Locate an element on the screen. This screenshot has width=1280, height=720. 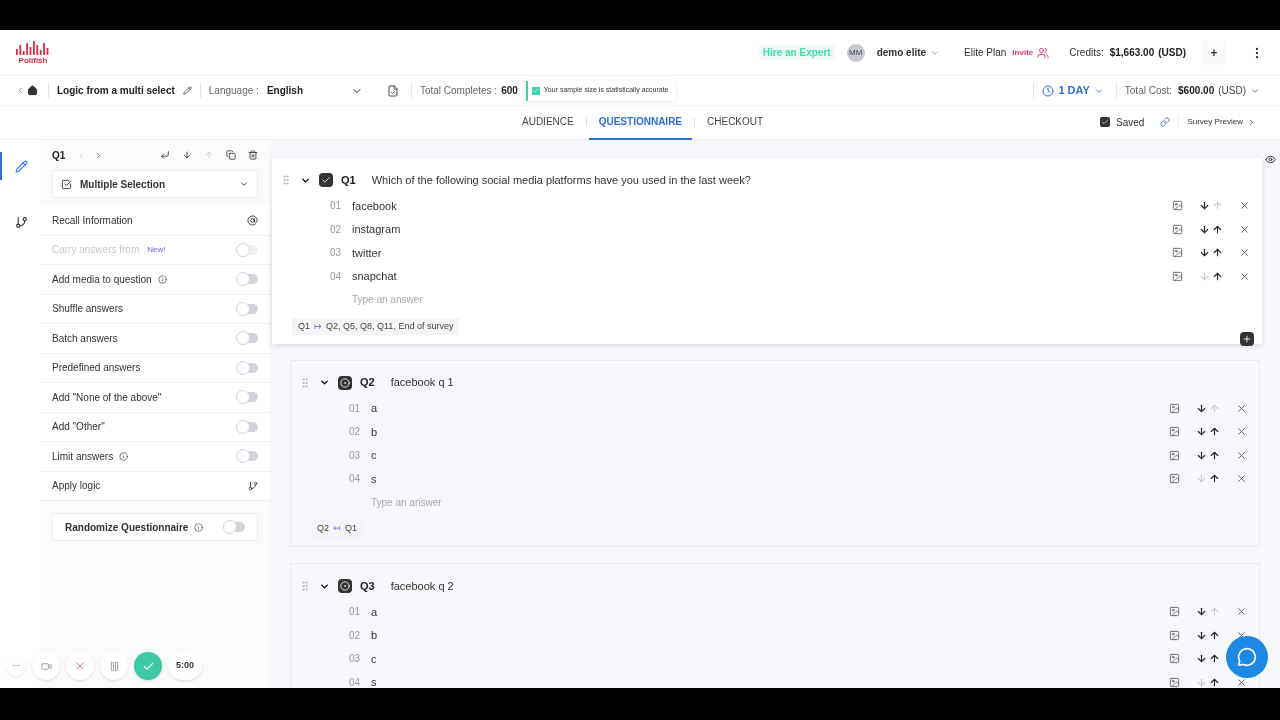
radio-icon is located at coordinates (345, 382).